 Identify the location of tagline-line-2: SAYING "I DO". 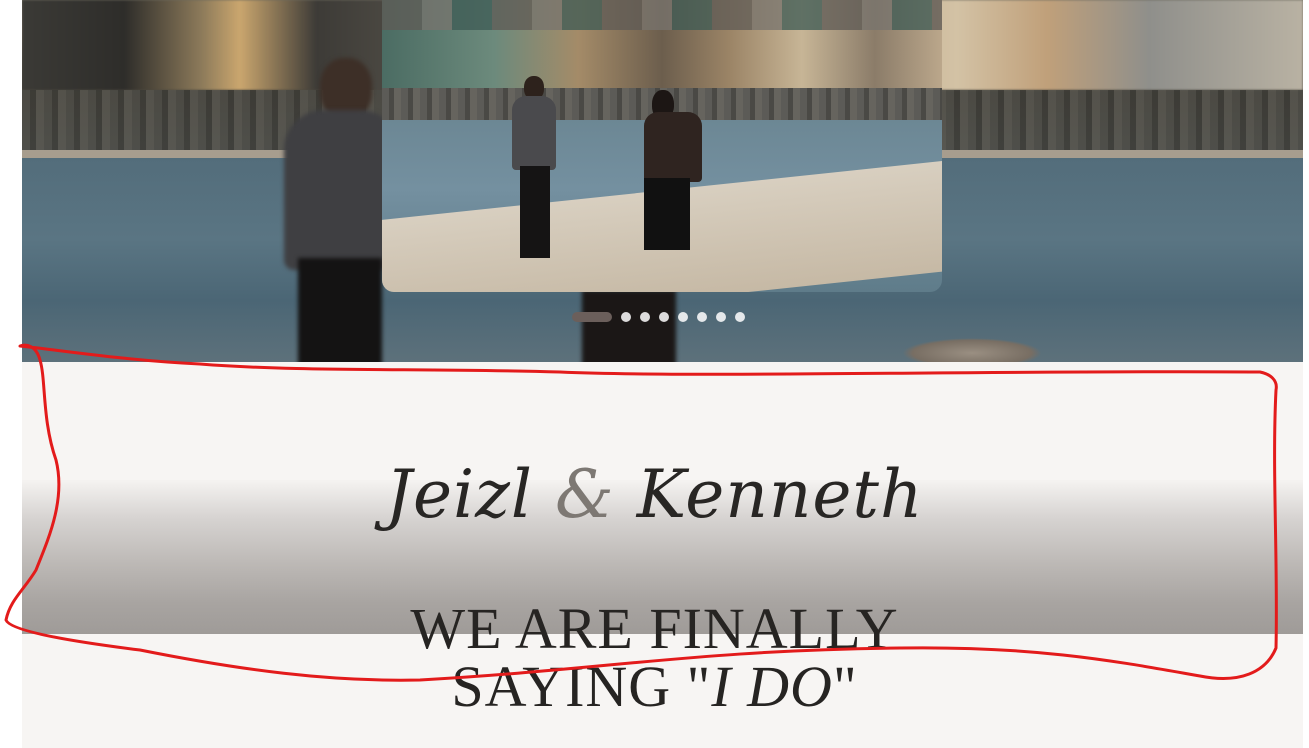
(654, 687).